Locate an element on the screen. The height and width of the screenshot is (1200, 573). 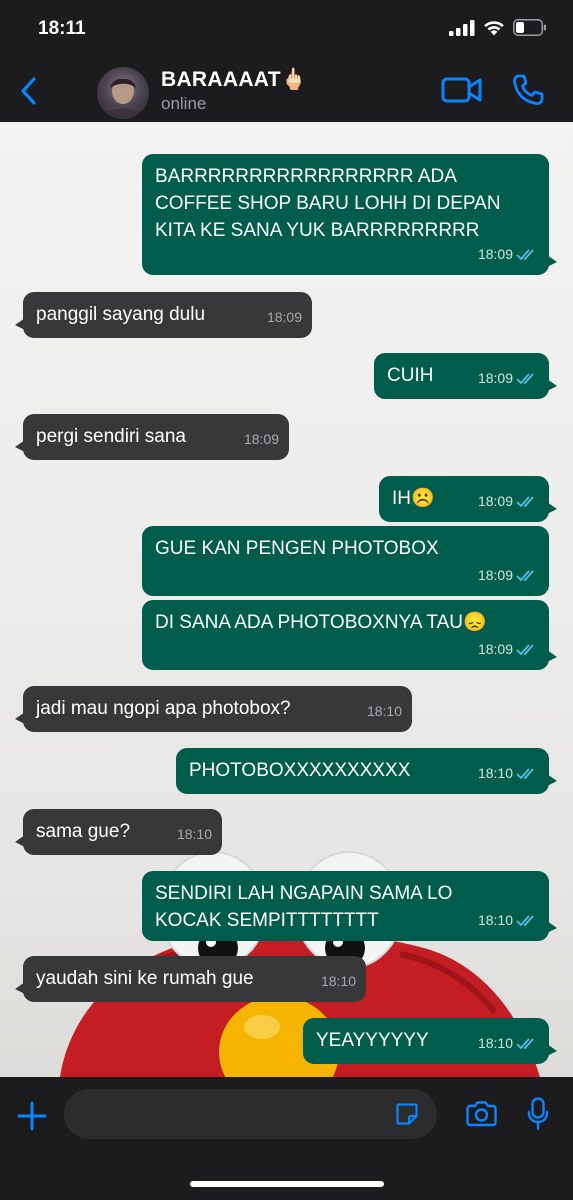
message-input is located at coordinates (250, 1114).